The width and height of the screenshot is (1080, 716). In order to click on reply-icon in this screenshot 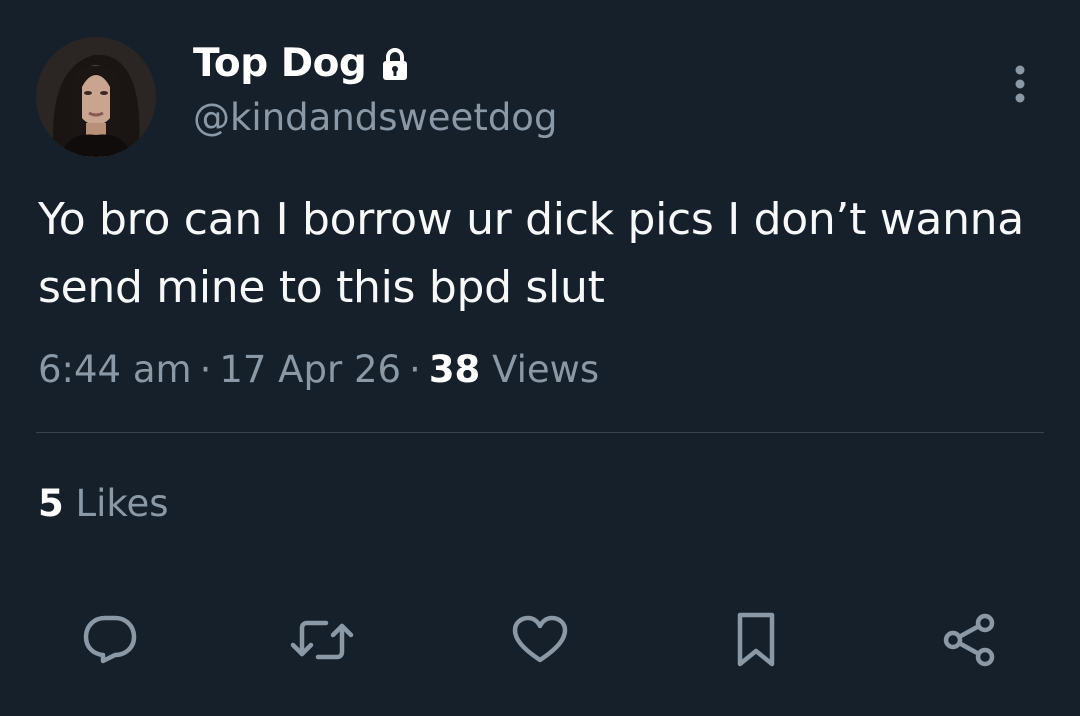, I will do `click(110, 639)`.